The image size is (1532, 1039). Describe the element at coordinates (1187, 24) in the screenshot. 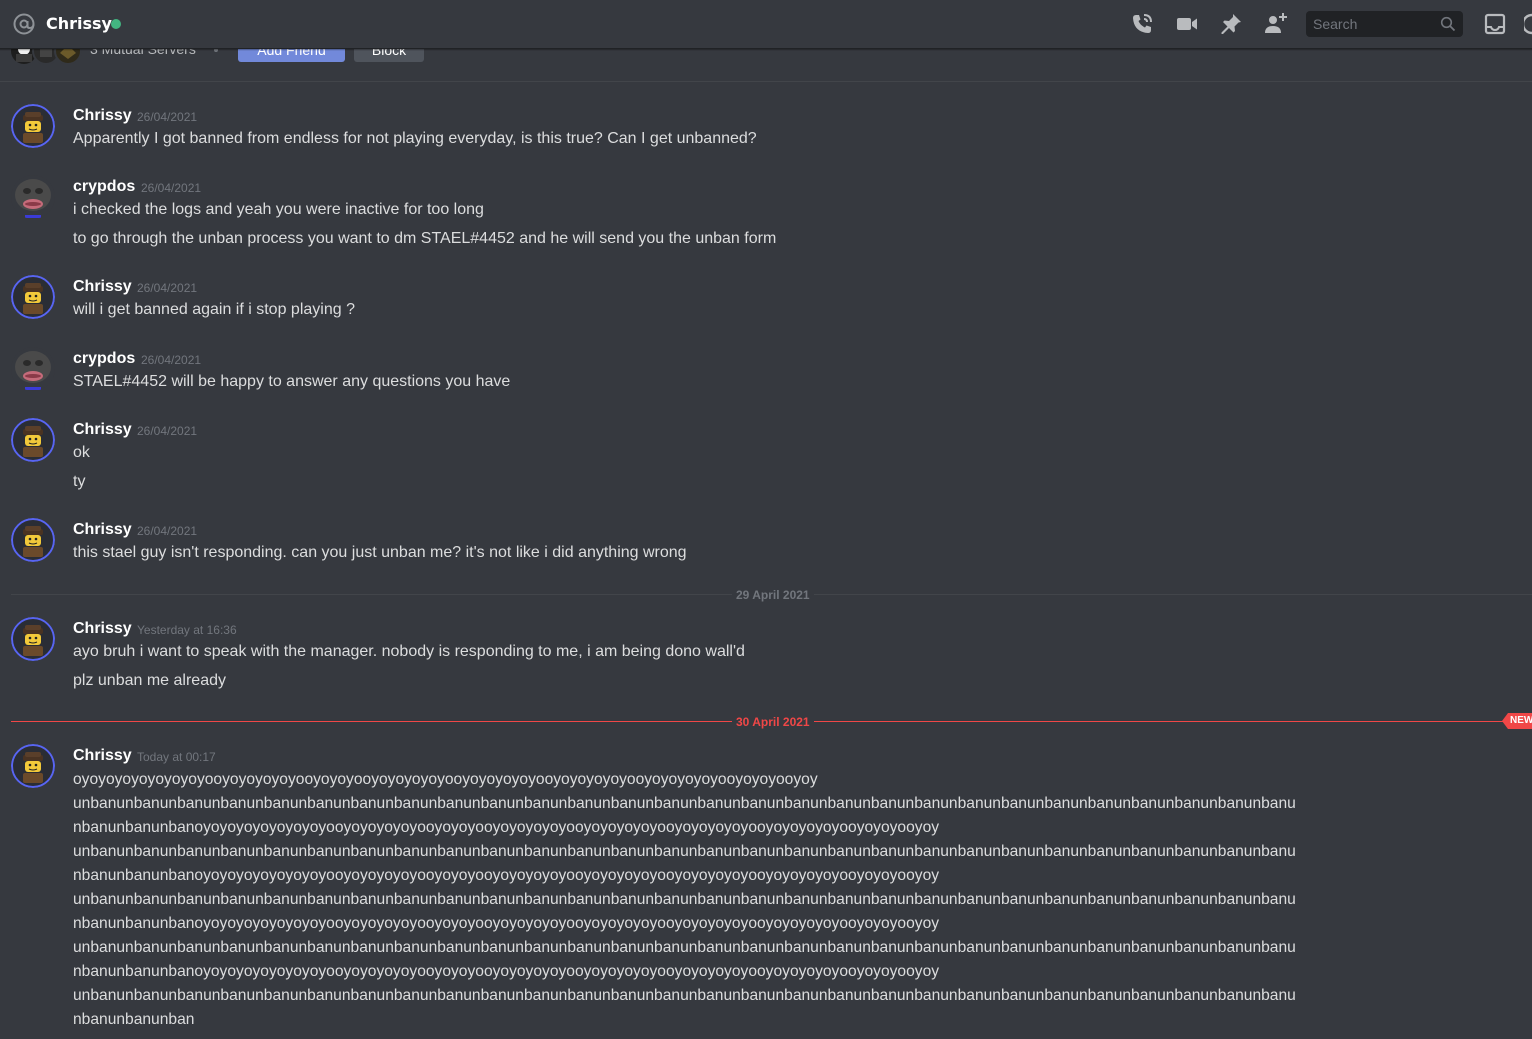

I see `video-icon` at that location.